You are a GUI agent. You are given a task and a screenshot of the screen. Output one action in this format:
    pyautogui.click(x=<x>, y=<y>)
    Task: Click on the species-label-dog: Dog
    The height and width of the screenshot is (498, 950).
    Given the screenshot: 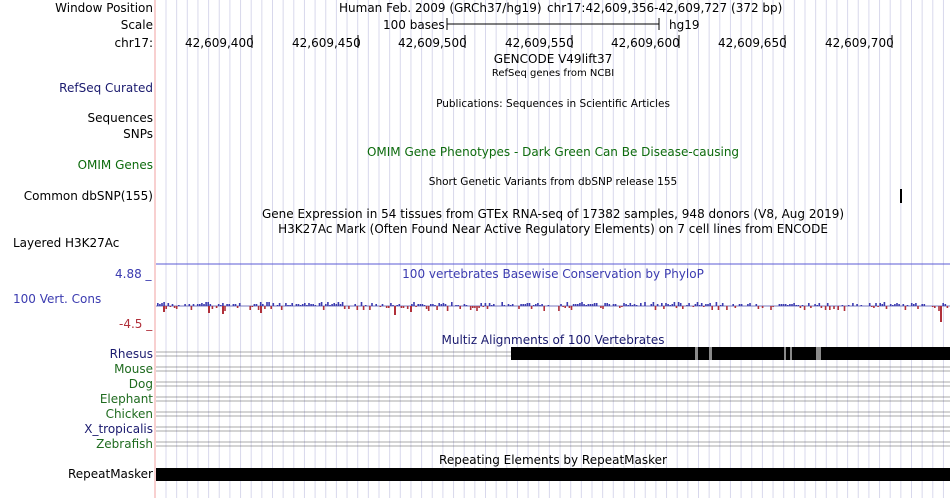 What is the action you would take?
    pyautogui.click(x=141, y=384)
    